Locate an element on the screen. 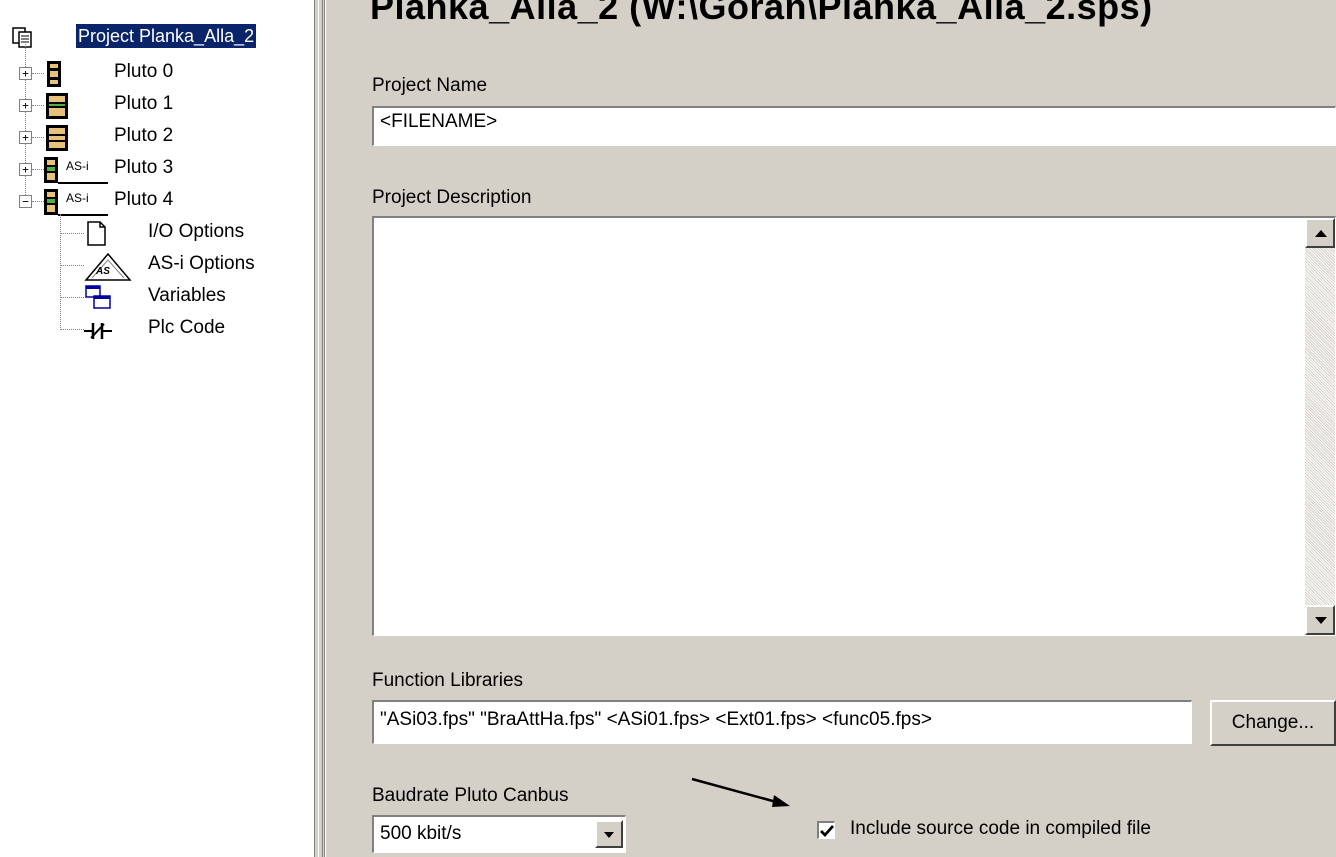  project-name-label: Project Name is located at coordinates (430, 85).